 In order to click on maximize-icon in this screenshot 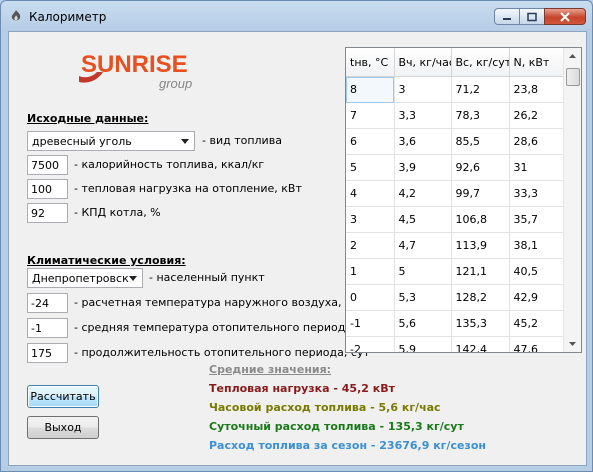, I will do `click(532, 16)`.